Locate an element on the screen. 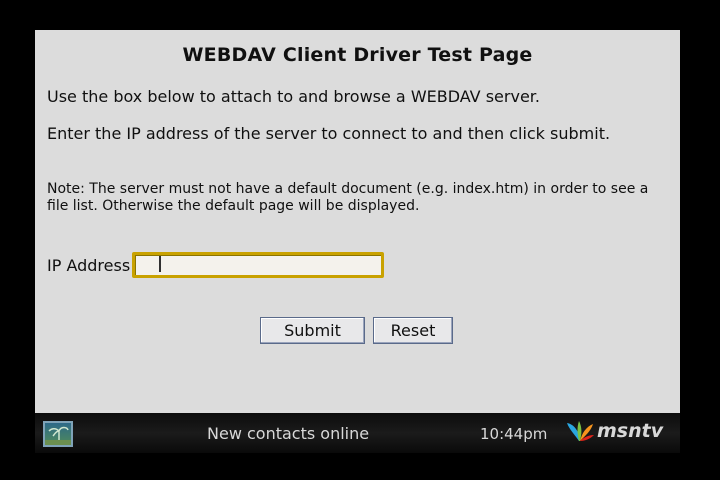  ip-address-label: IP Address is located at coordinates (89, 265).